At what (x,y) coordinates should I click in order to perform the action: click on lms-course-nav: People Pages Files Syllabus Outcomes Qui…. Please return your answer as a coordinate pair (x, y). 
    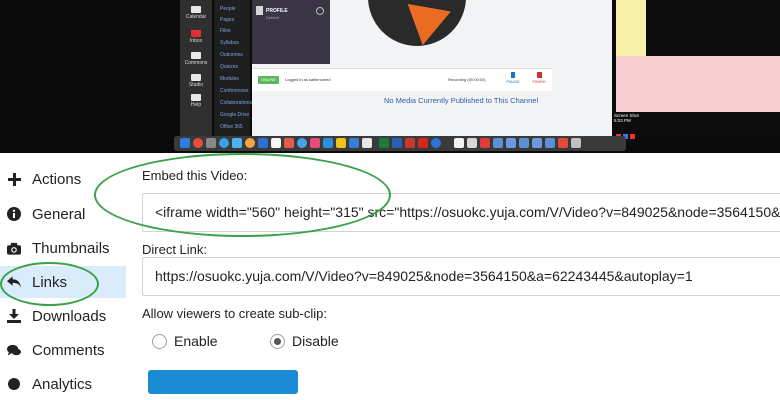
    Looking at the image, I should click on (233, 70).